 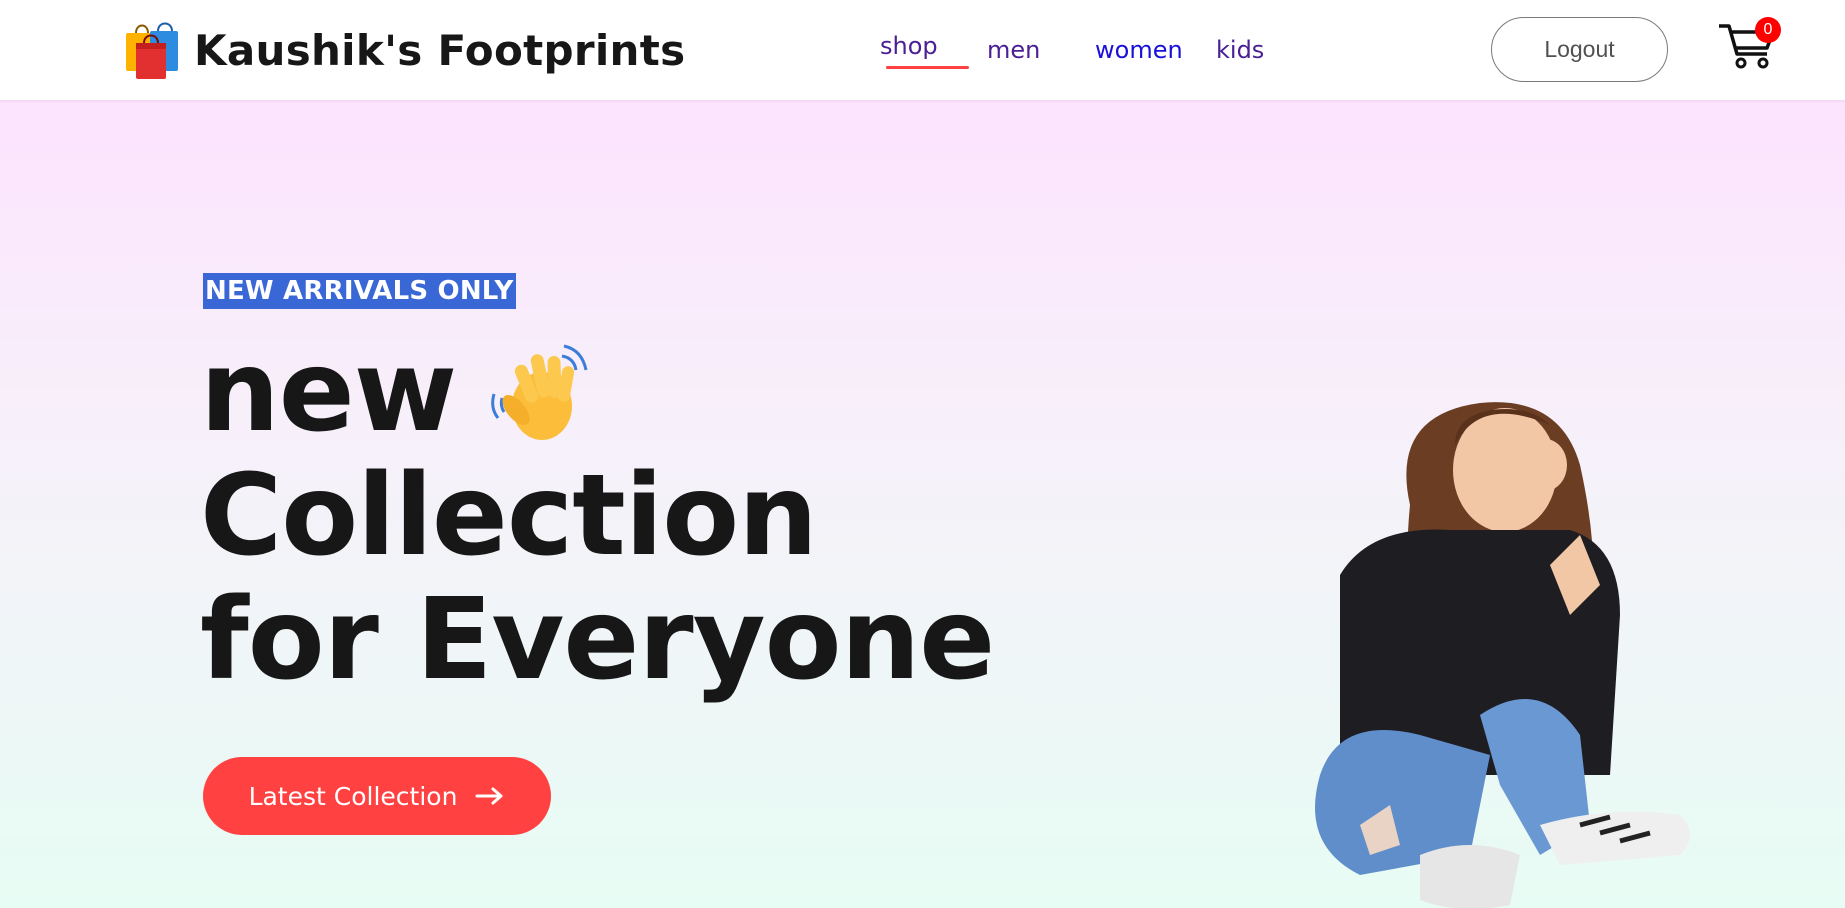 I want to click on nav-item-shop: shop, so click(x=927, y=51).